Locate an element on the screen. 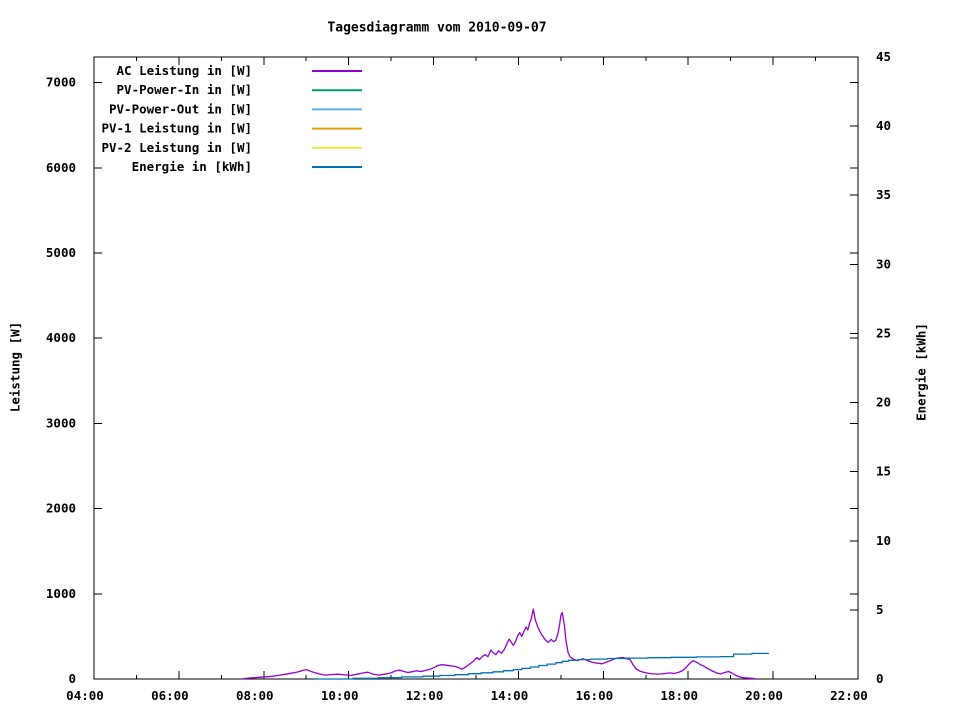  x-tick-label: 20:00 is located at coordinates (764, 695).